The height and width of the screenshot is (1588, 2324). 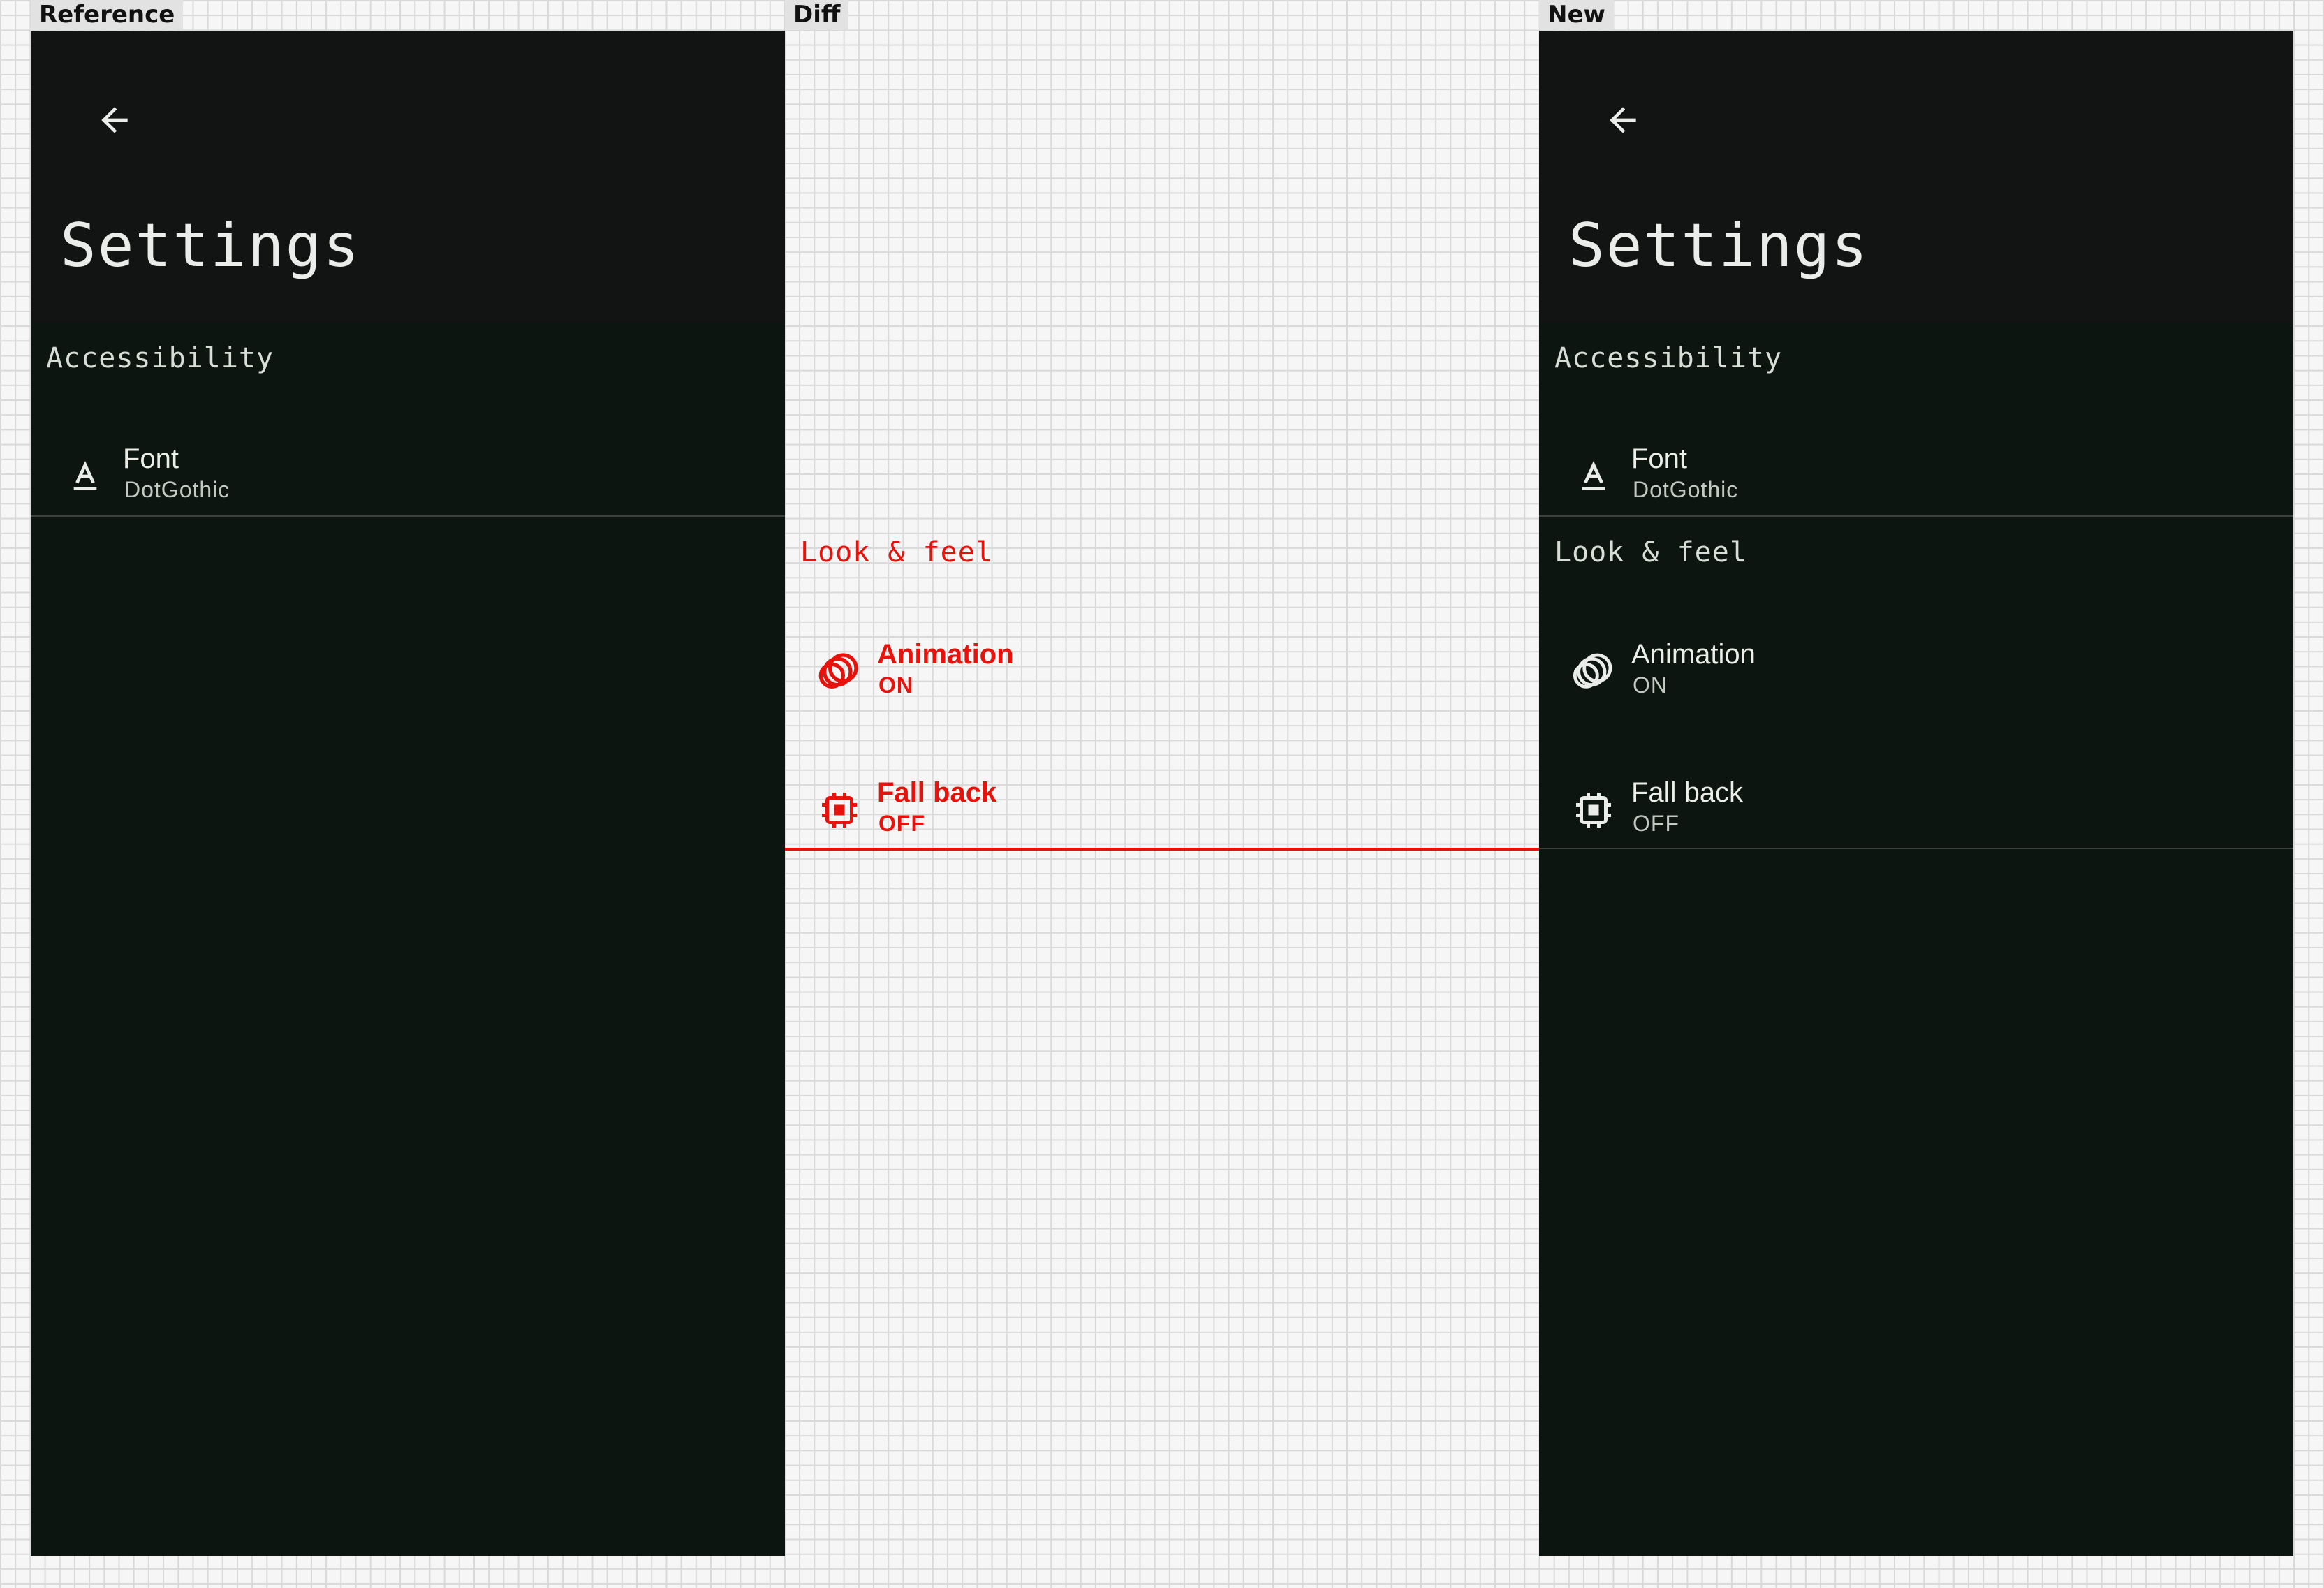 I want to click on reference-label: Reference, so click(x=107, y=15).